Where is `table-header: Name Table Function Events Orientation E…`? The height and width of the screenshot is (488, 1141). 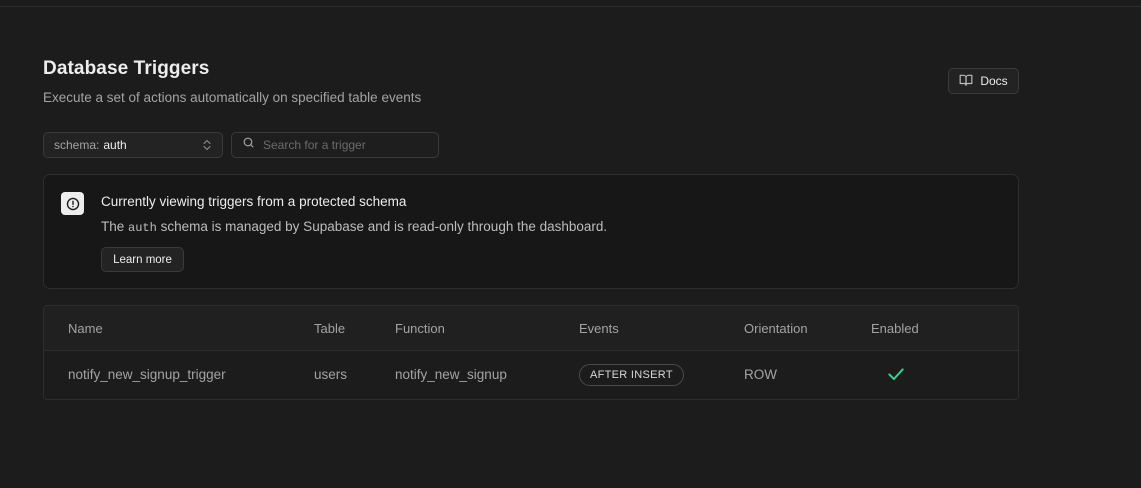
table-header: Name Table Function Events Orientation E… is located at coordinates (531, 328).